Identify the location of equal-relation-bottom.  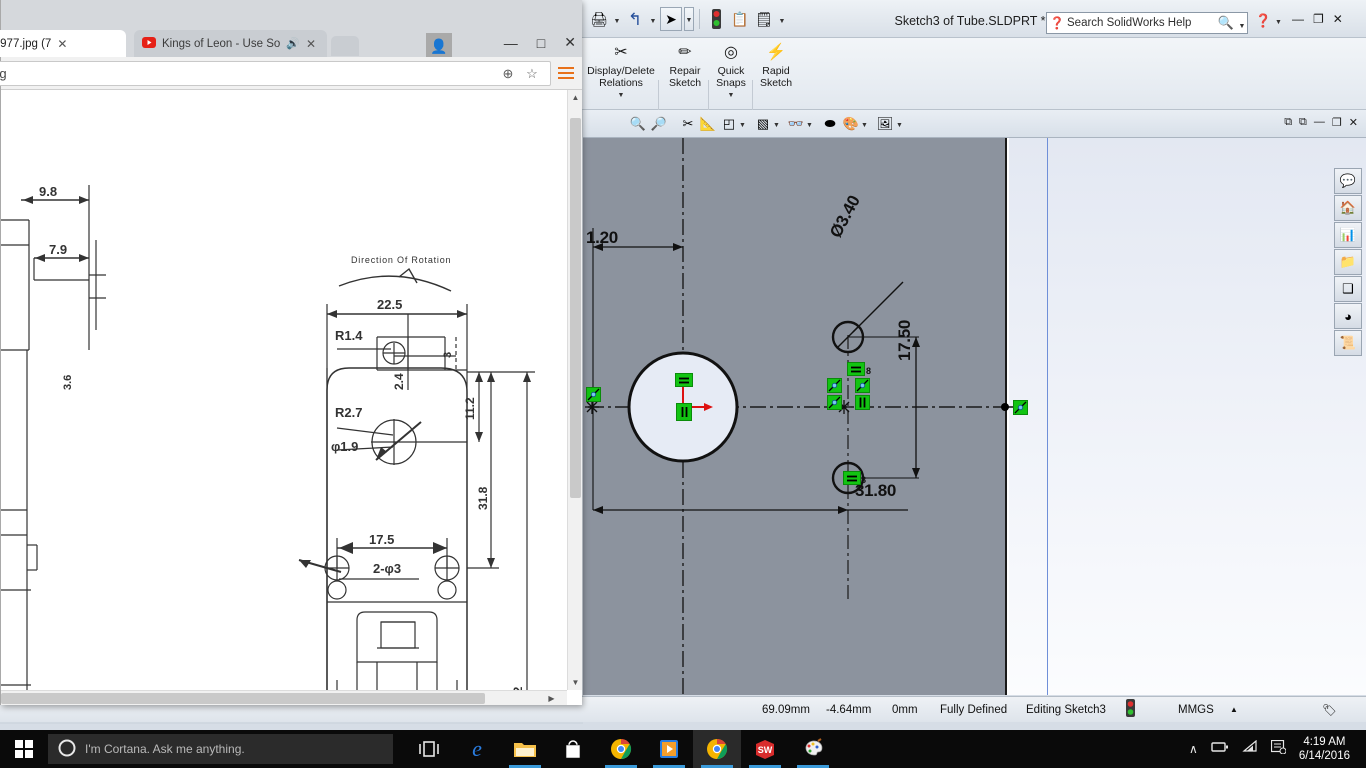
(852, 478).